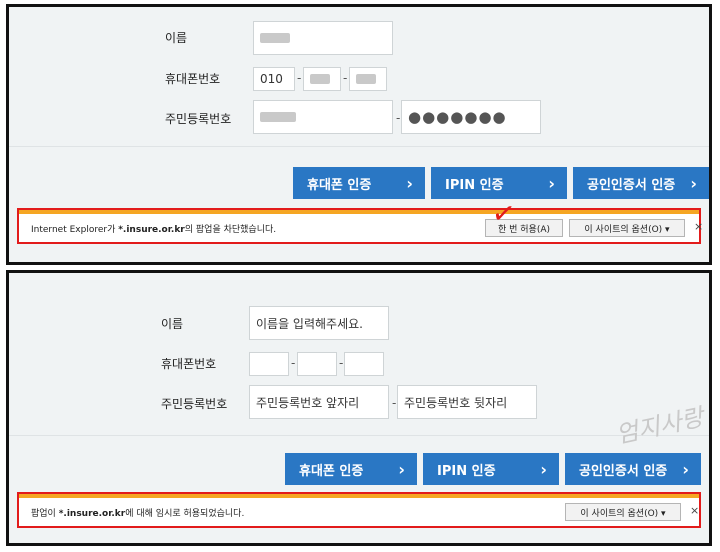 This screenshot has height=552, width=720. I want to click on notification-message: 팝업이 *.insure.or.kr에 대해 임시로 허용되었습니다., so click(138, 514).